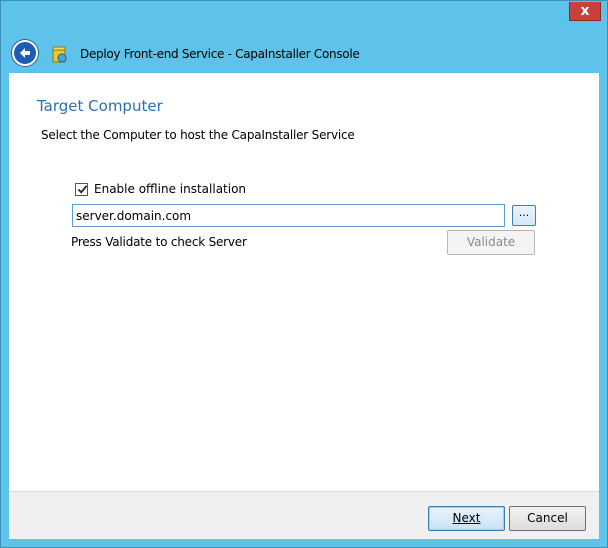 The image size is (608, 548). I want to click on back-button, so click(25, 53).